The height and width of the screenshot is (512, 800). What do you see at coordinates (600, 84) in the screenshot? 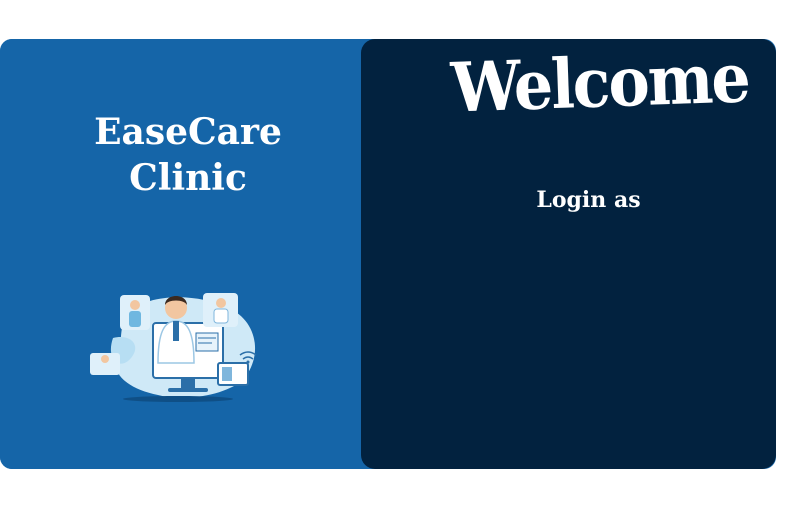
I see `welcome-heading: Welcome` at bounding box center [600, 84].